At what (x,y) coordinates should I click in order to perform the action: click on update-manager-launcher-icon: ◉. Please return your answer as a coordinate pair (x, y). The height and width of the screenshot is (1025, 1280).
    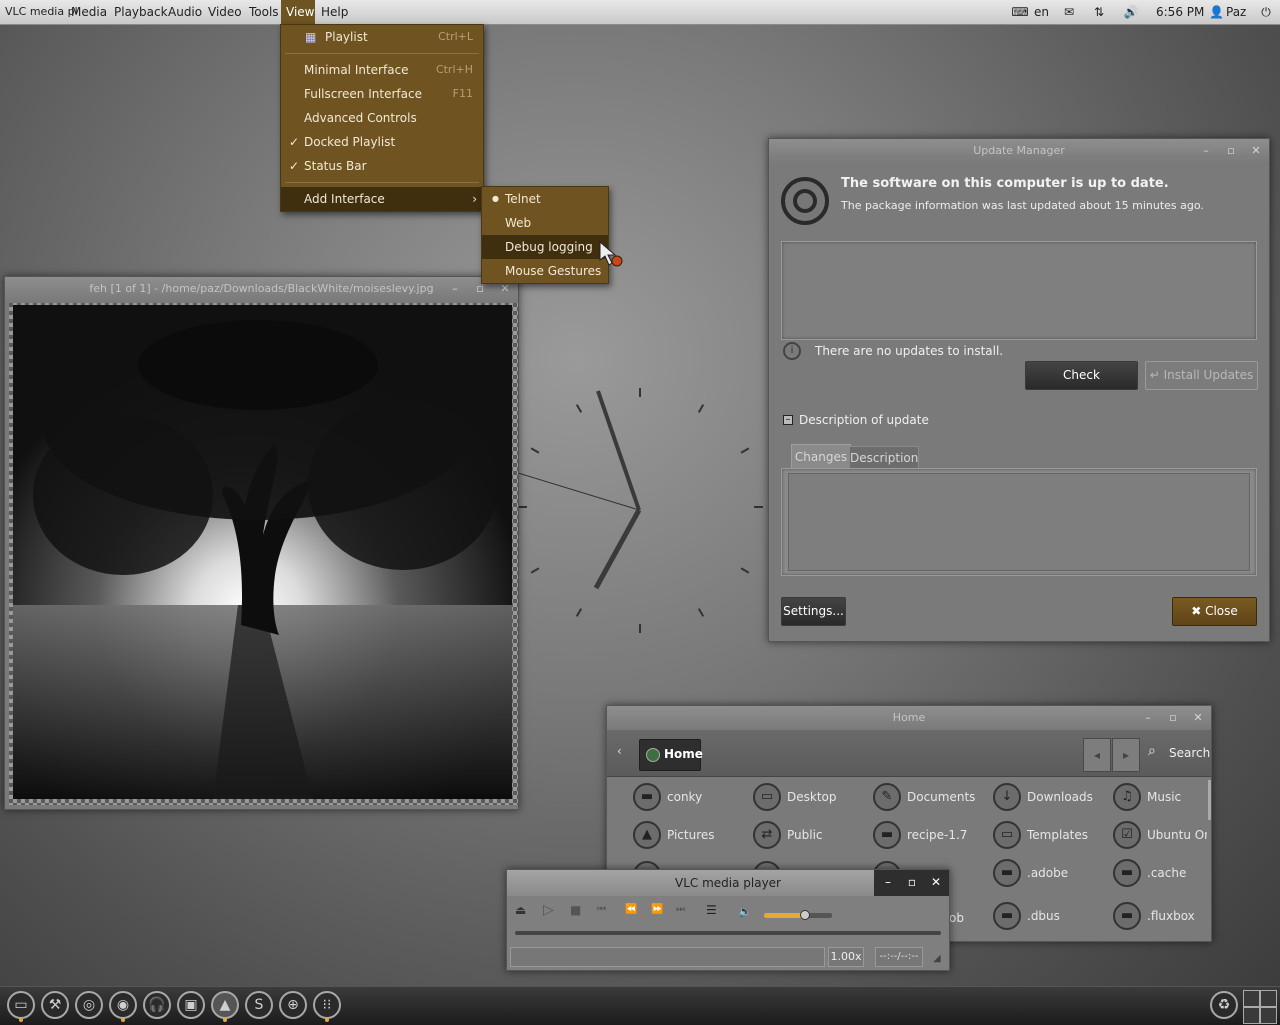
    Looking at the image, I should click on (123, 1005).